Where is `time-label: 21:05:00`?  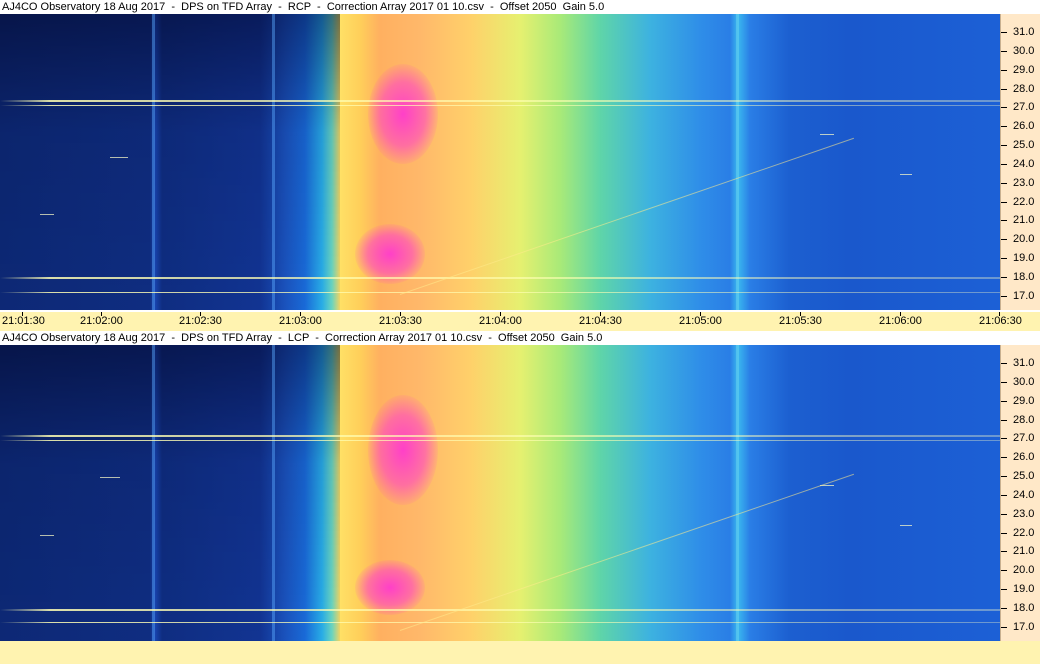 time-label: 21:05:00 is located at coordinates (700, 321).